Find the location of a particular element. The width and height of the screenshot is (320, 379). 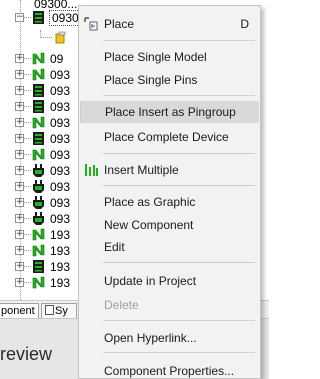

menu-item-label: Place Single Pins is located at coordinates (151, 80).